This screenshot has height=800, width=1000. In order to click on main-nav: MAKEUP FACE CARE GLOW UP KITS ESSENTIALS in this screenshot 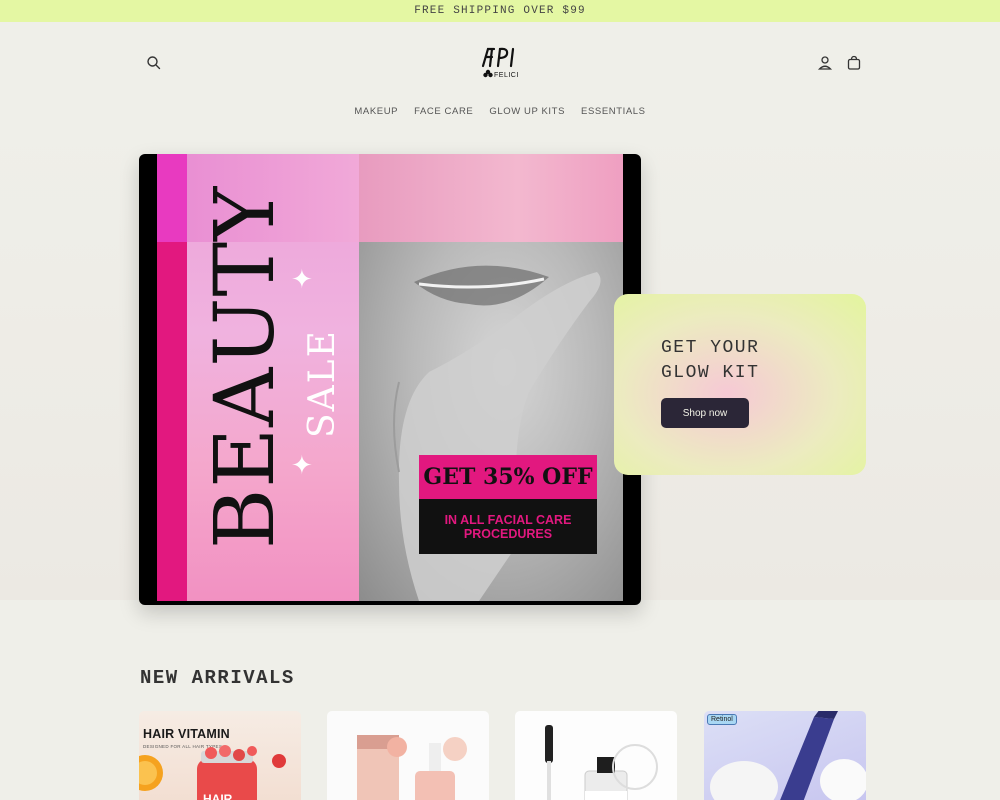, I will do `click(500, 111)`.